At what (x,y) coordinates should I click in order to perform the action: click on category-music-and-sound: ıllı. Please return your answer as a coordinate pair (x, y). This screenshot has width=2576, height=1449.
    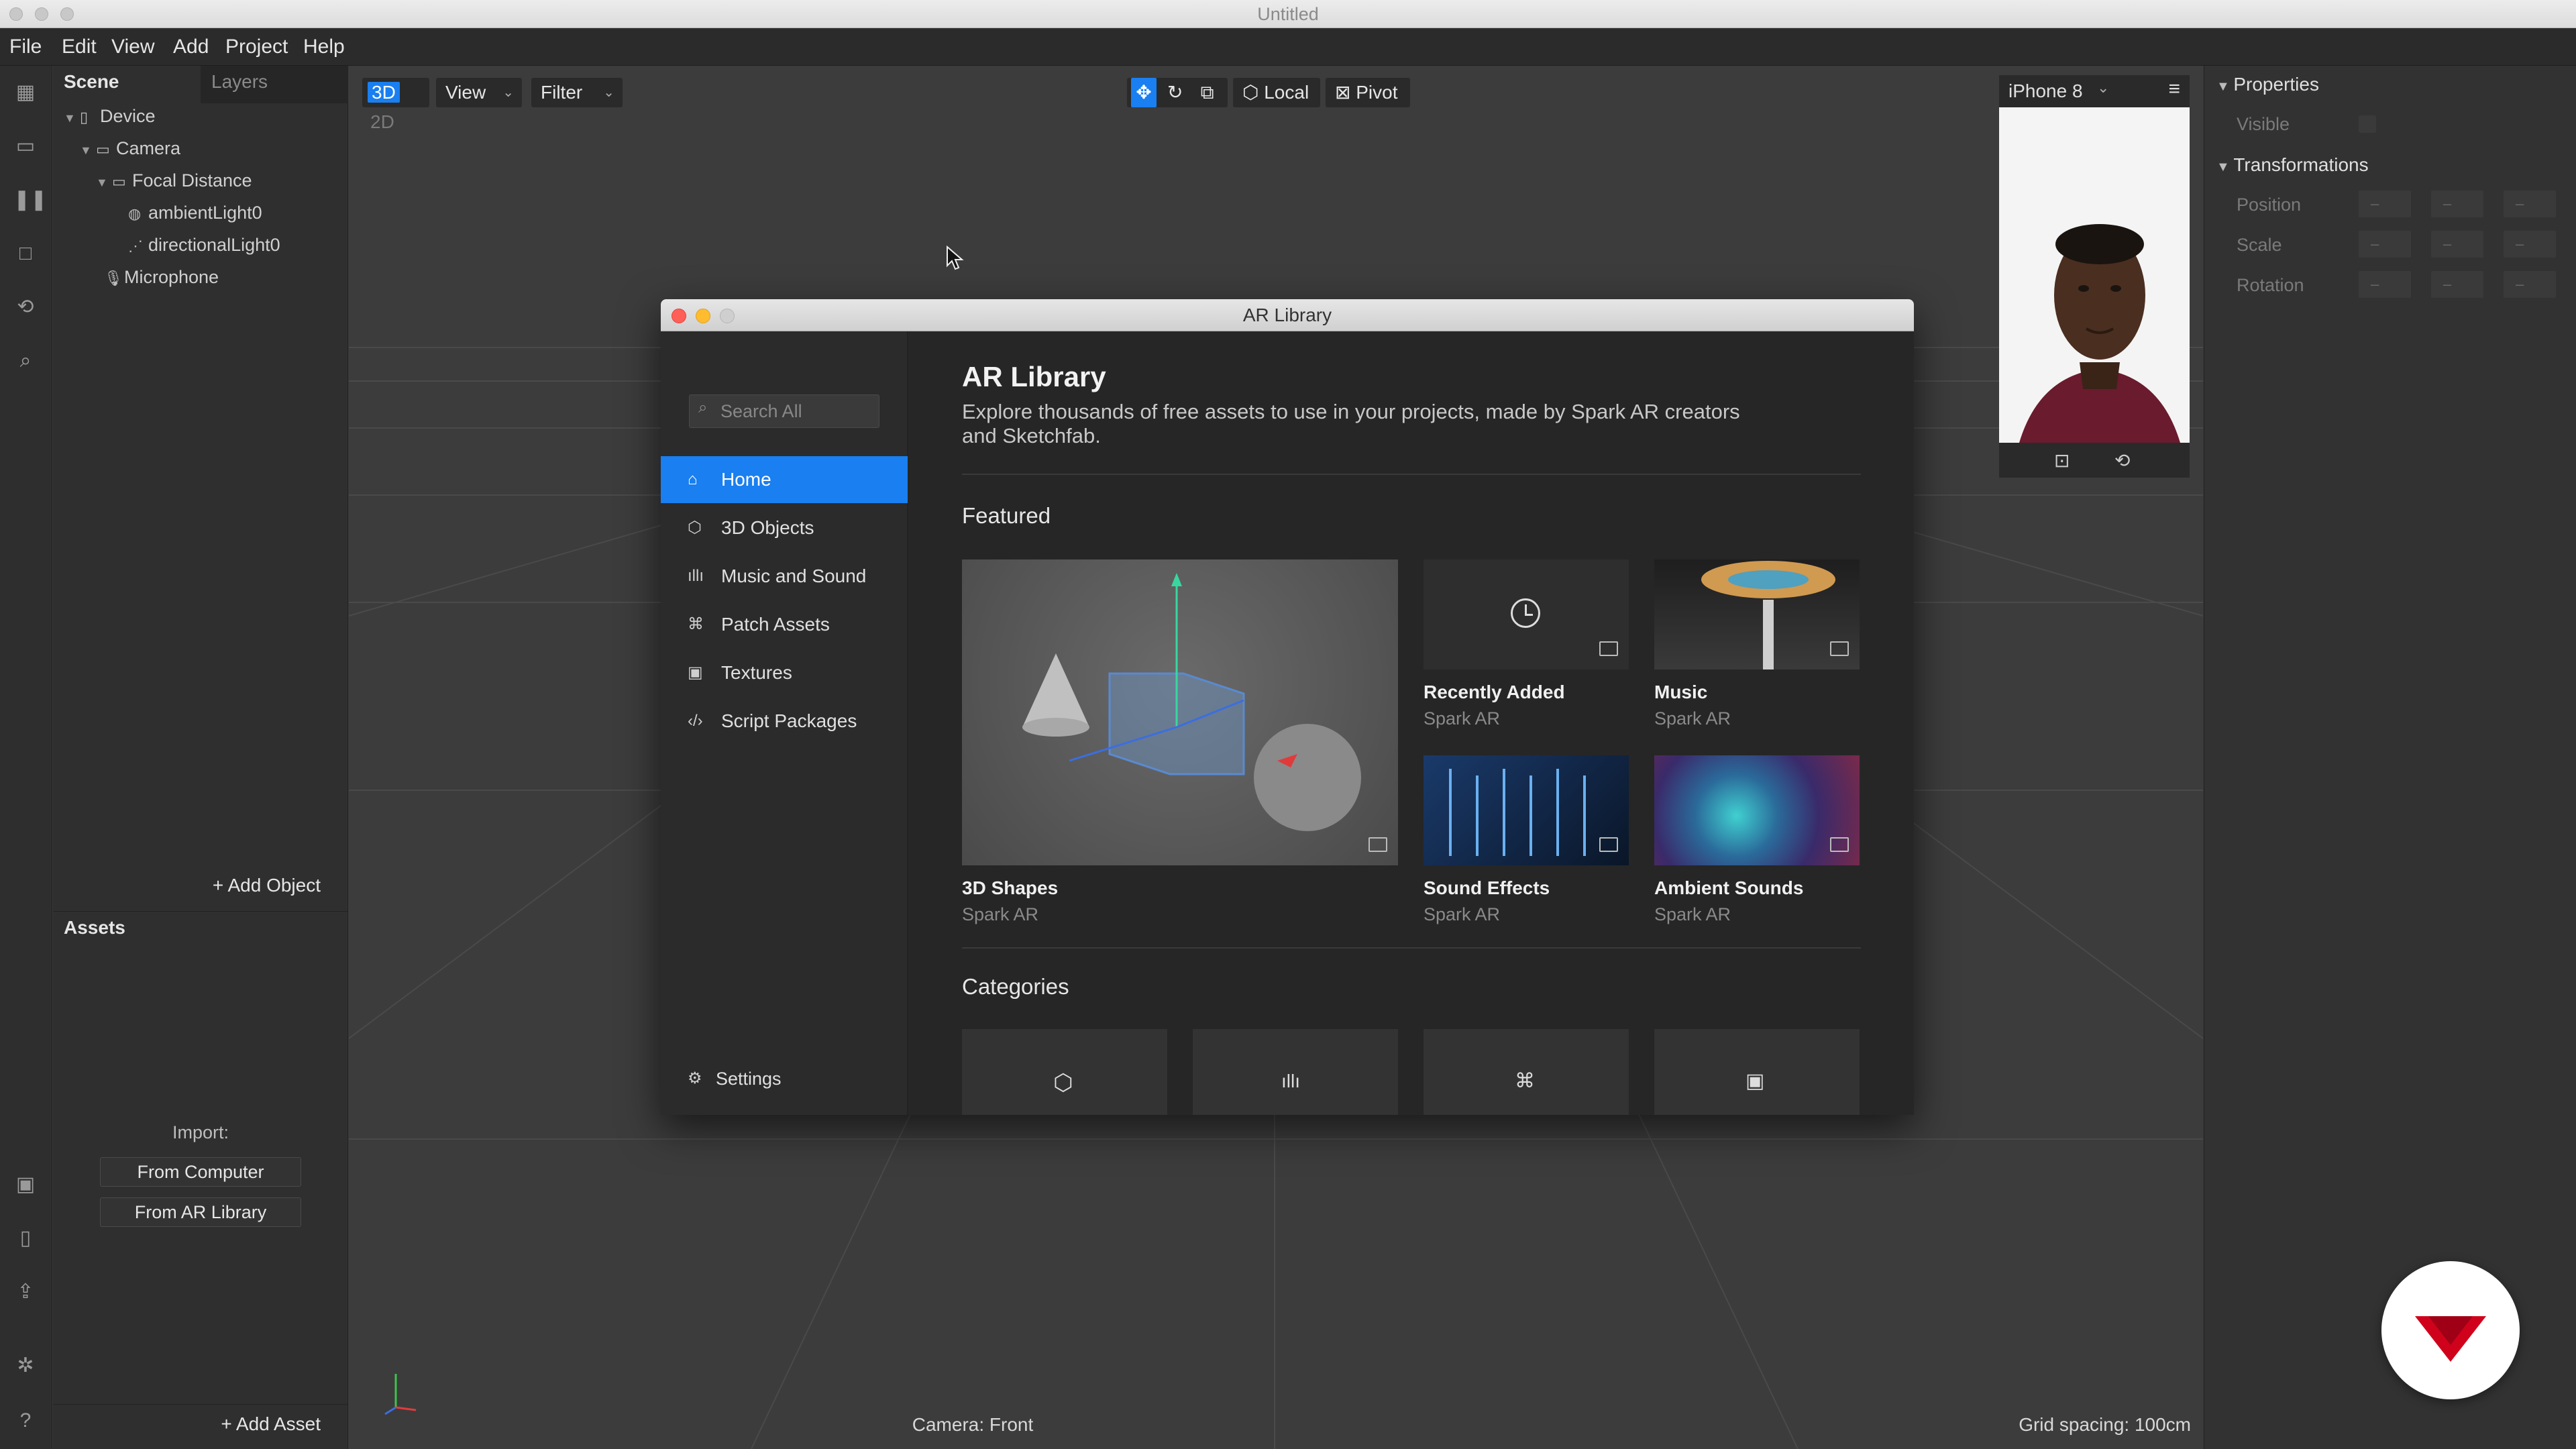
    Looking at the image, I should click on (1295, 1072).